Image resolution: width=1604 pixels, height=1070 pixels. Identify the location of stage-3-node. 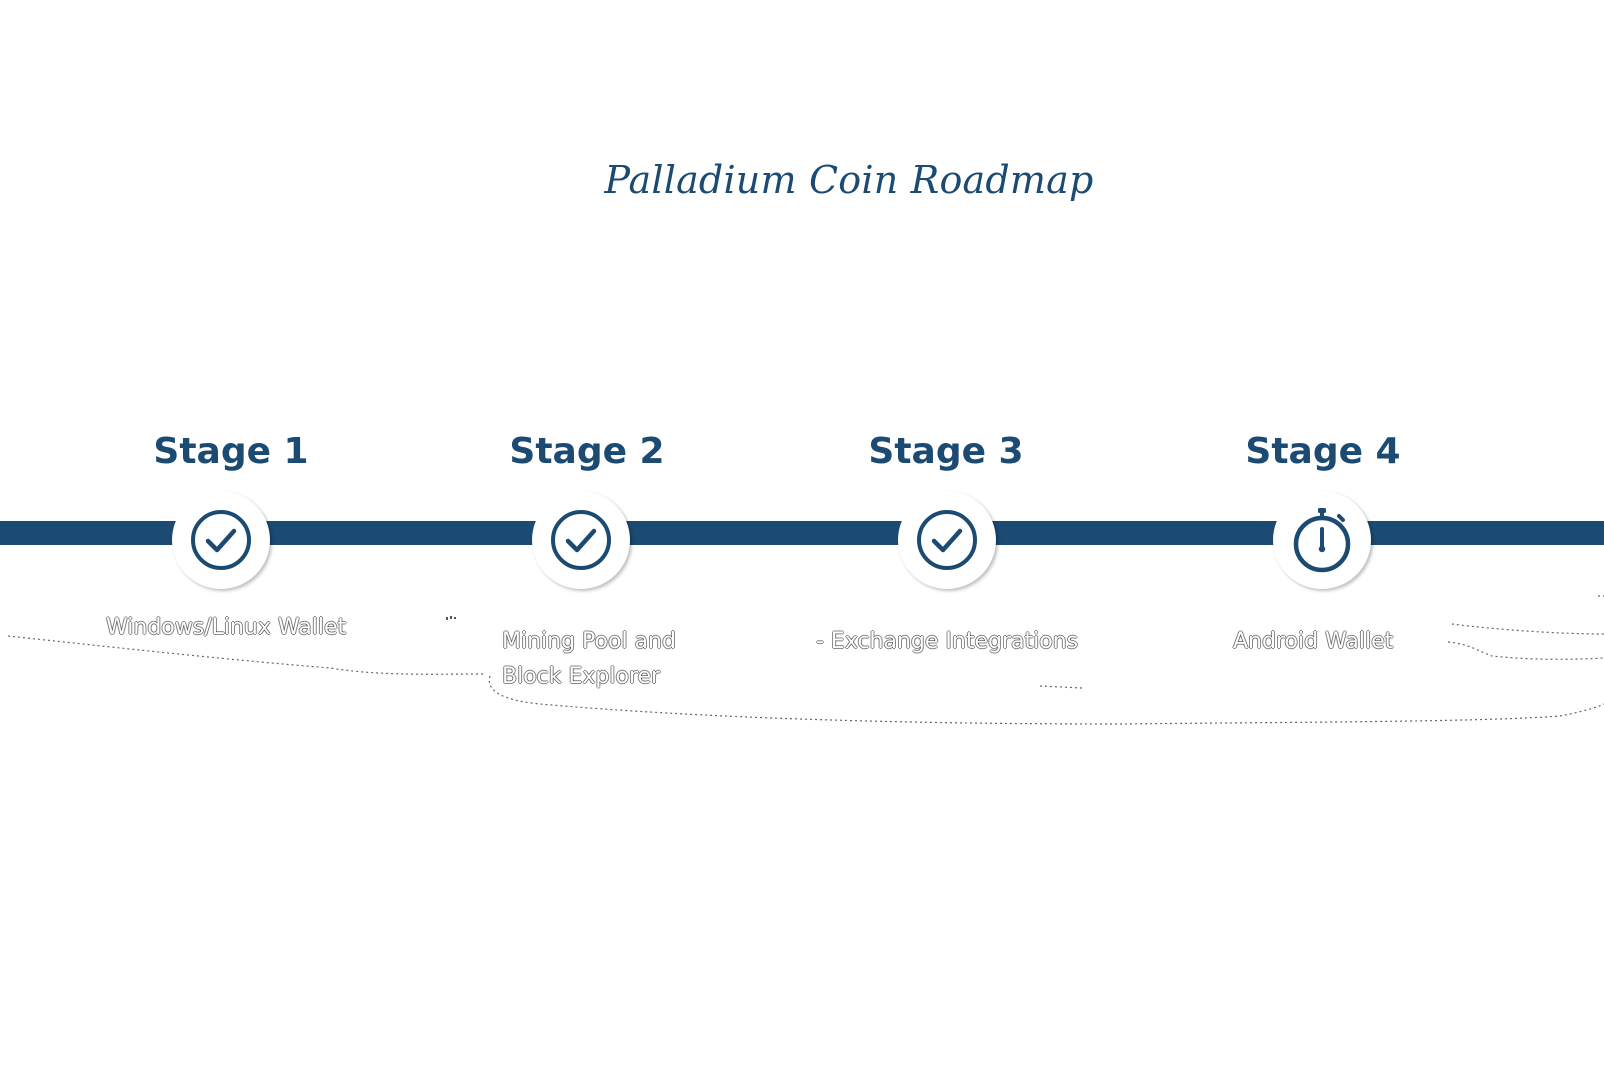
(947, 540).